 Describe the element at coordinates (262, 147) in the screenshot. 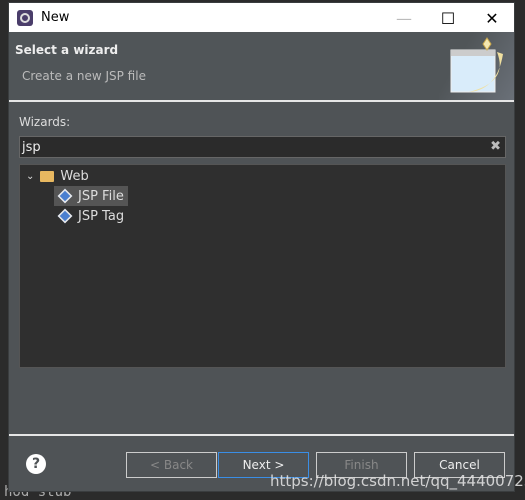

I see `wizard-filter-input: jsp ✖` at that location.